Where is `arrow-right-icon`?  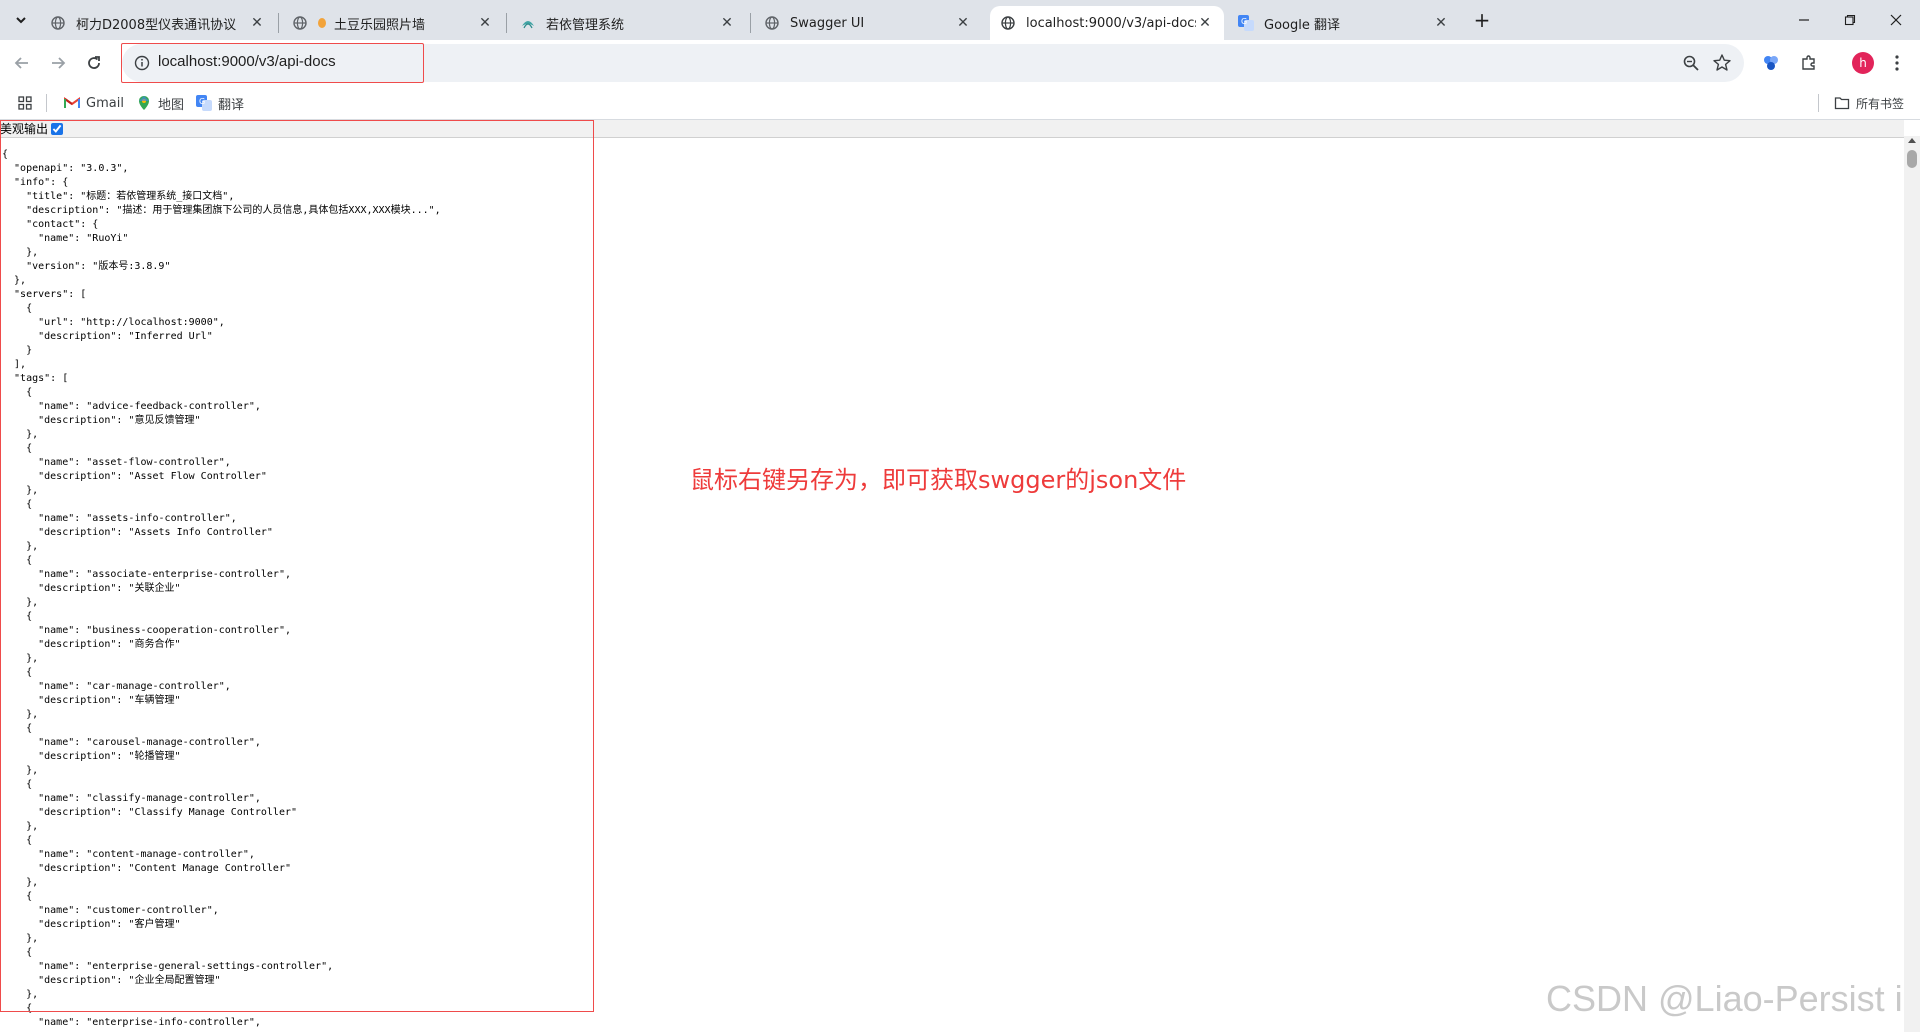 arrow-right-icon is located at coordinates (59, 63).